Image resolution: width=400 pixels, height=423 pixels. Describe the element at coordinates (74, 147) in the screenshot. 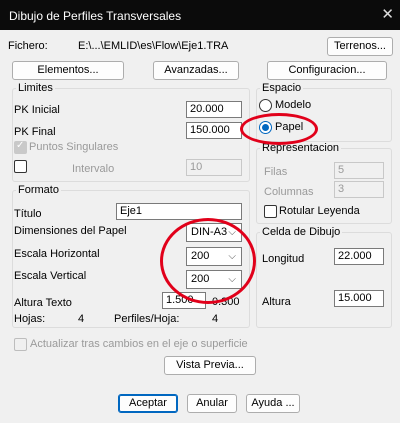

I see `puntos-singulares-label: Puntos Singulares` at that location.